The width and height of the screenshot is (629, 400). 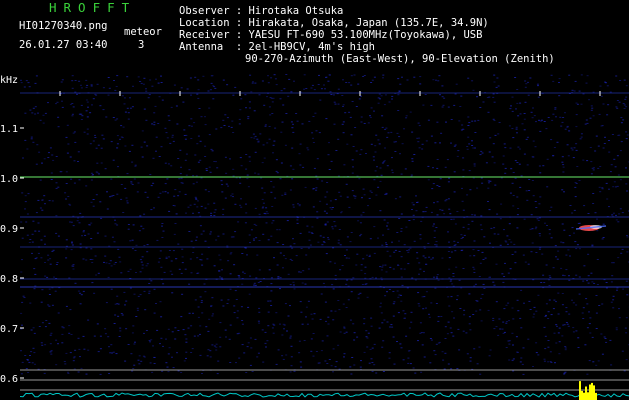 What do you see at coordinates (9, 80) in the screenshot?
I see `y-axis-unit: kHz` at bounding box center [9, 80].